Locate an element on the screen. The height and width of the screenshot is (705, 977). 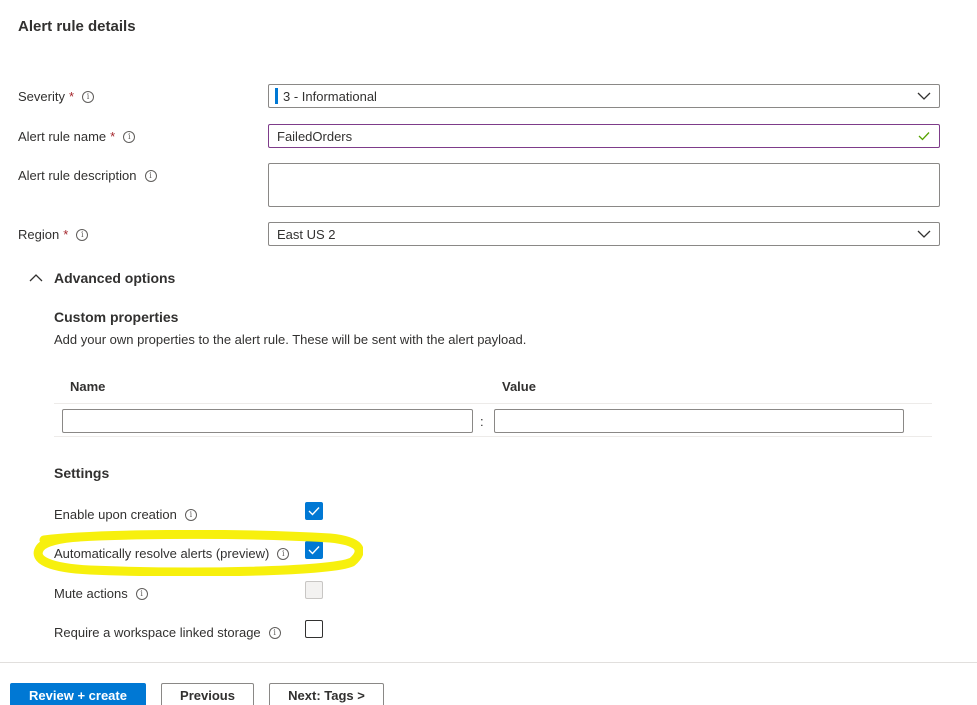
workspace-storage-text: Require a workspace linked storage is located at coordinates (157, 632).